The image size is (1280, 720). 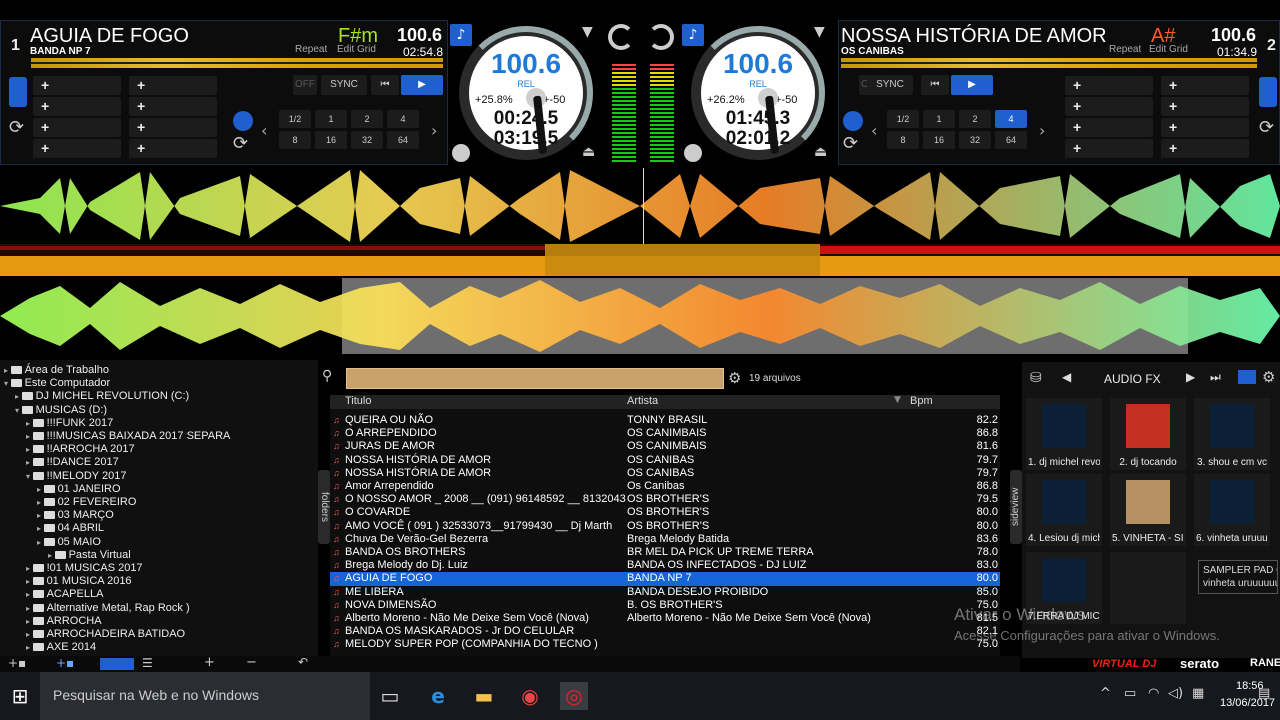 I want to click on column-artist: Artista, so click(x=642, y=401).